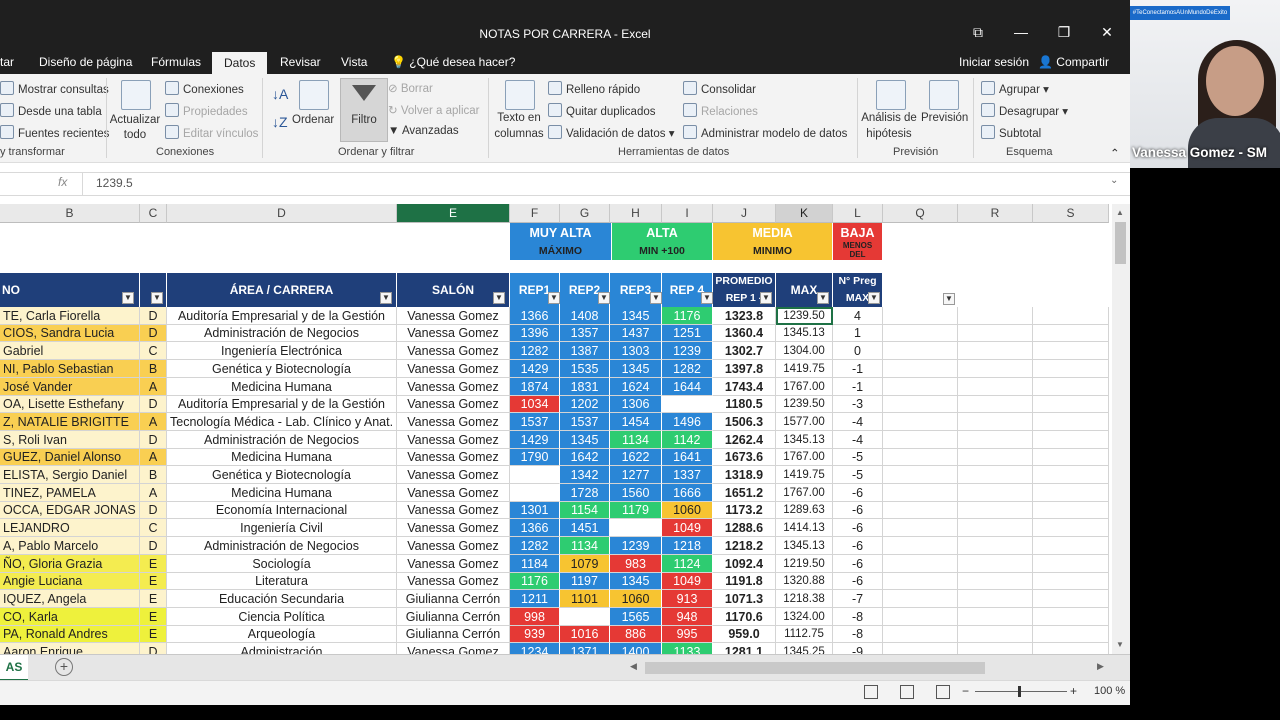 The image size is (1280, 720). What do you see at coordinates (585, 475) in the screenshot?
I see `cell-rep-score: 1342` at bounding box center [585, 475].